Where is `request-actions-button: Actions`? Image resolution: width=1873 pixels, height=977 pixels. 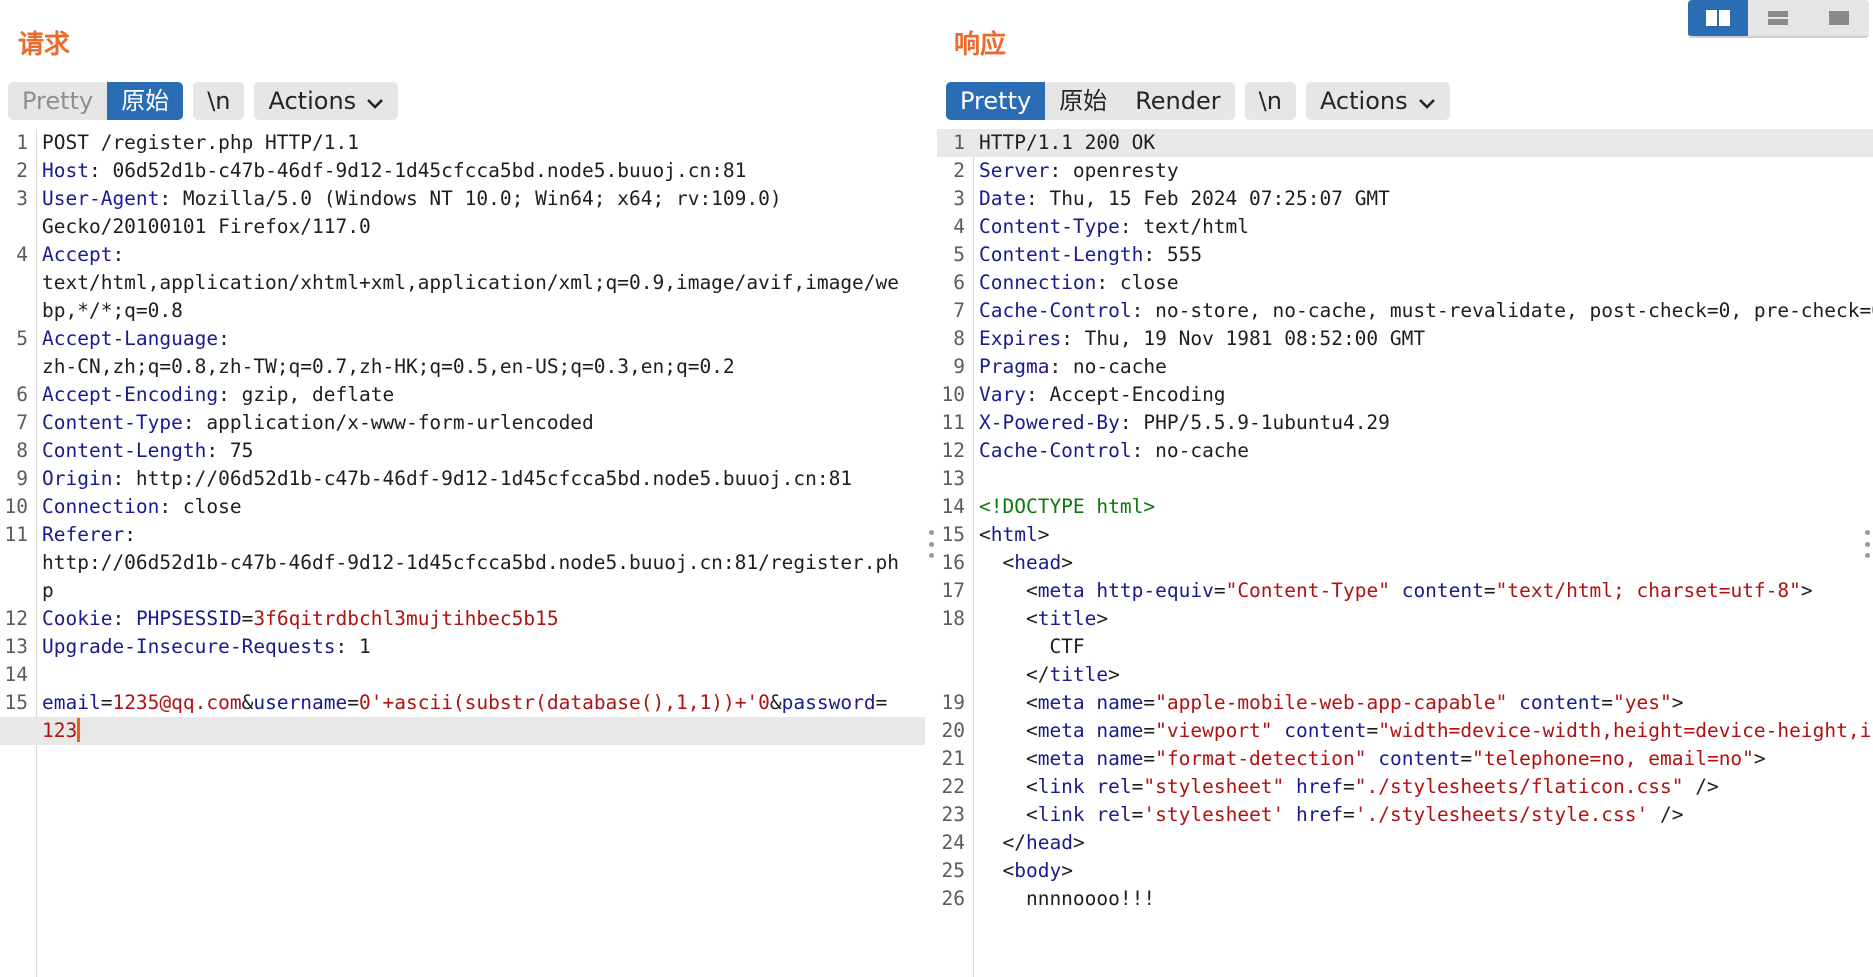 request-actions-button: Actions is located at coordinates (326, 101).